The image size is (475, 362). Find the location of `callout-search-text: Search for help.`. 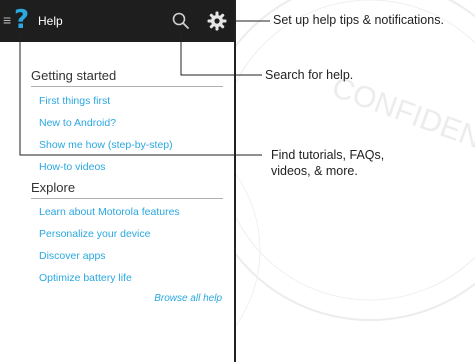

callout-search-text: Search for help. is located at coordinates (309, 75).